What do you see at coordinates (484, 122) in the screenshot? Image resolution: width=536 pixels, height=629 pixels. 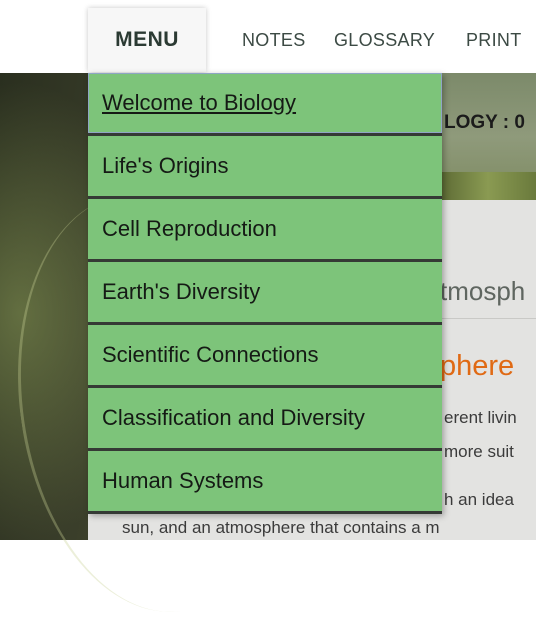 I see `course-title: LOGY : 0` at bounding box center [484, 122].